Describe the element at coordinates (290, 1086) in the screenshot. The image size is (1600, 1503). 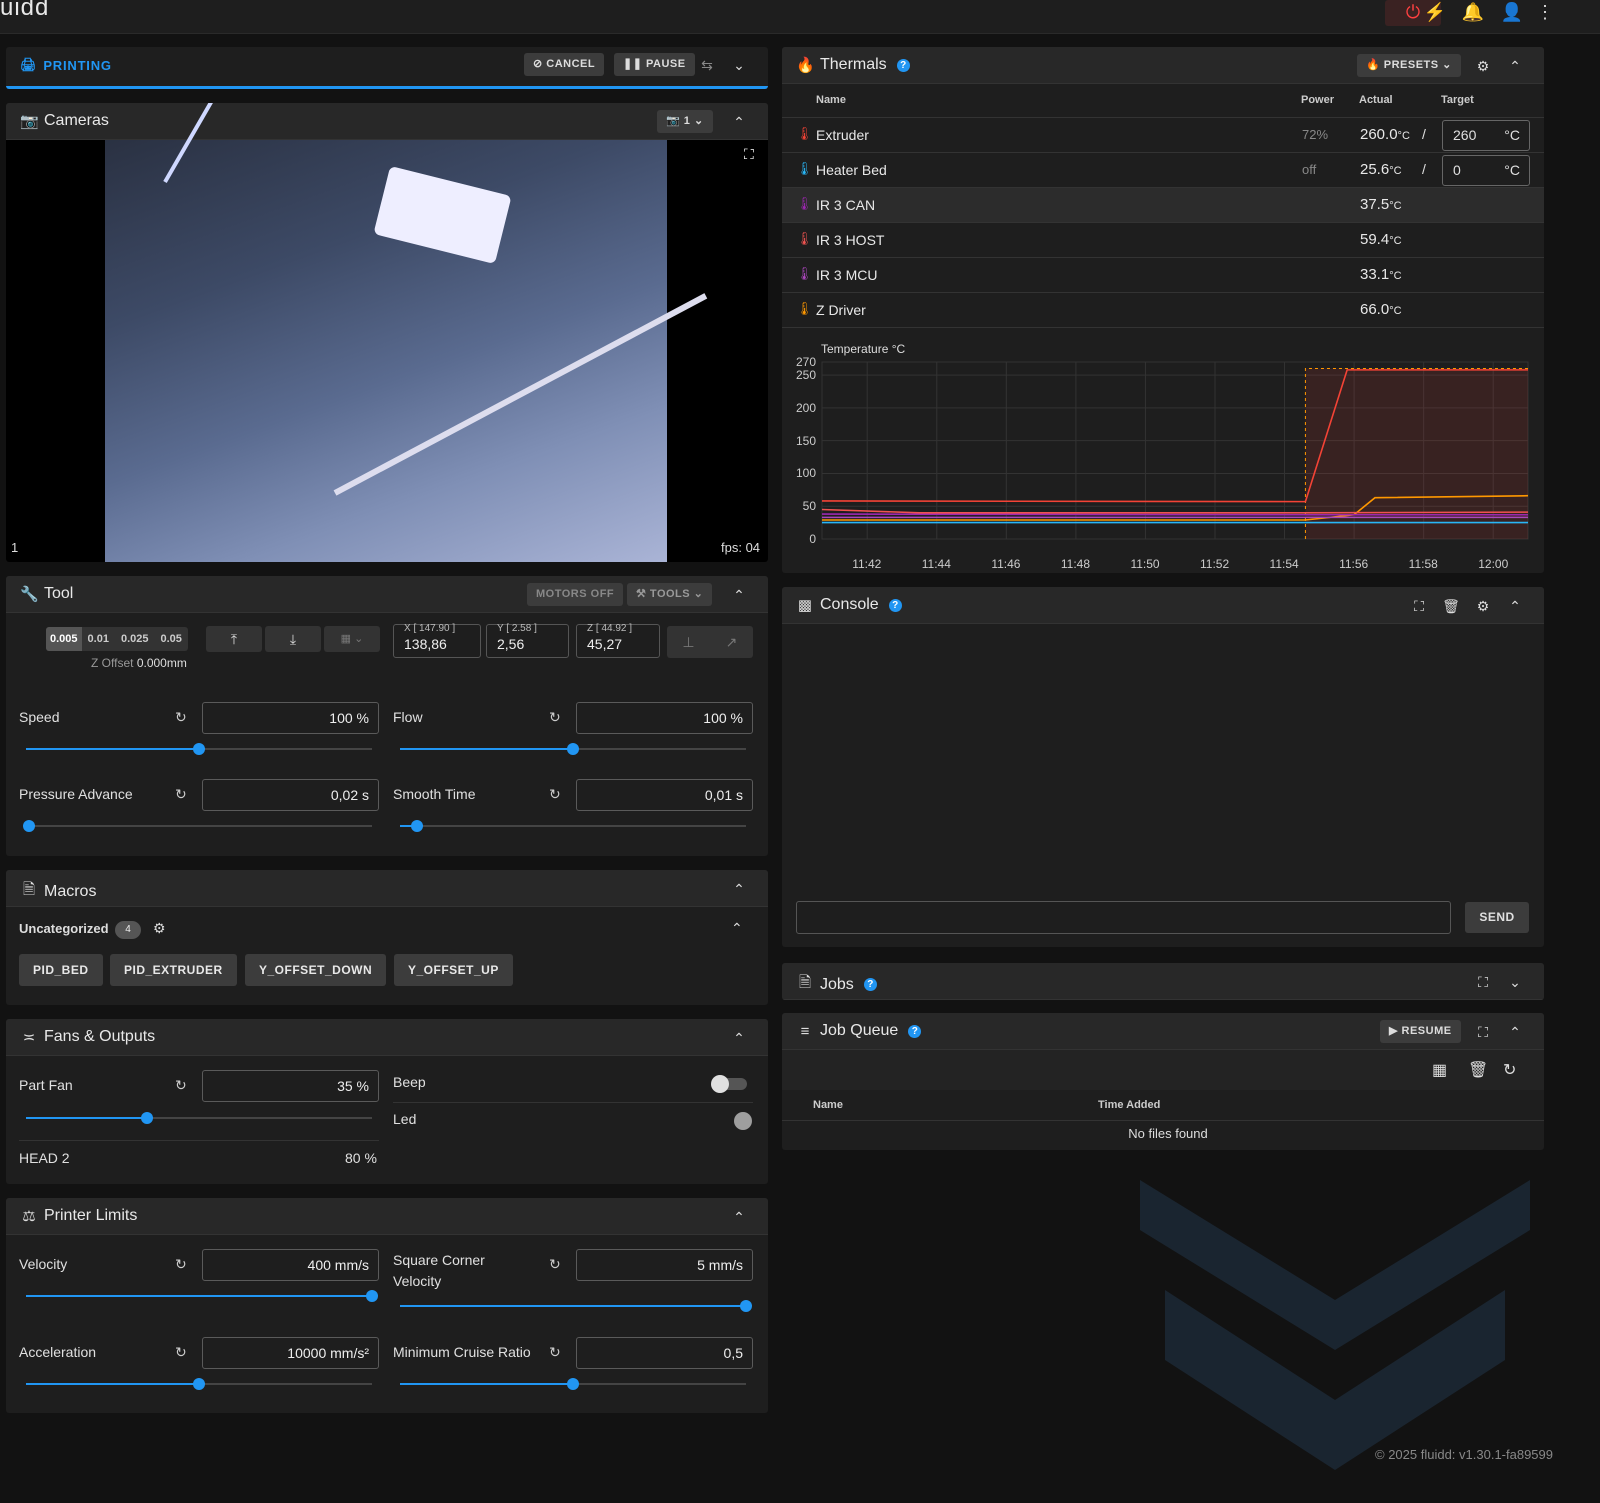
I see `part-fan-input: 35 %` at that location.